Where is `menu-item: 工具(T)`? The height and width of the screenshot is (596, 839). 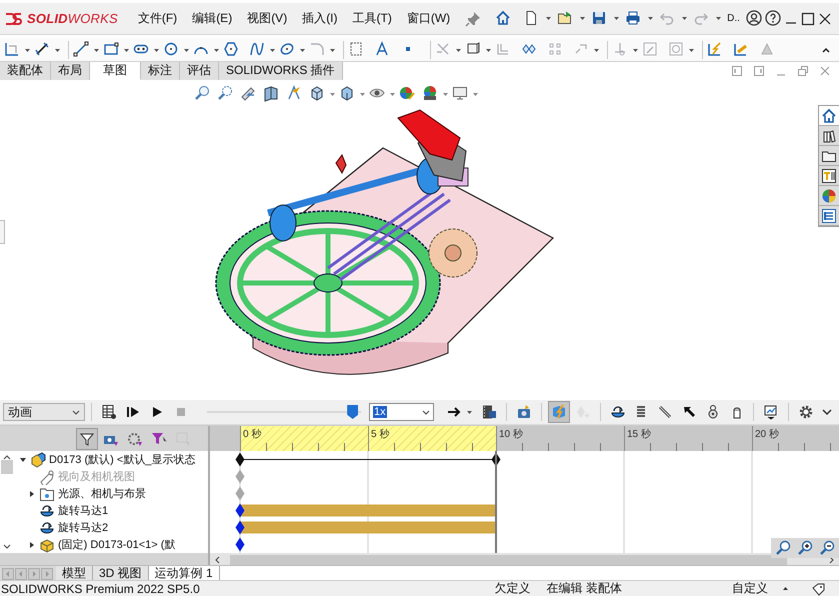 menu-item: 工具(T) is located at coordinates (372, 18).